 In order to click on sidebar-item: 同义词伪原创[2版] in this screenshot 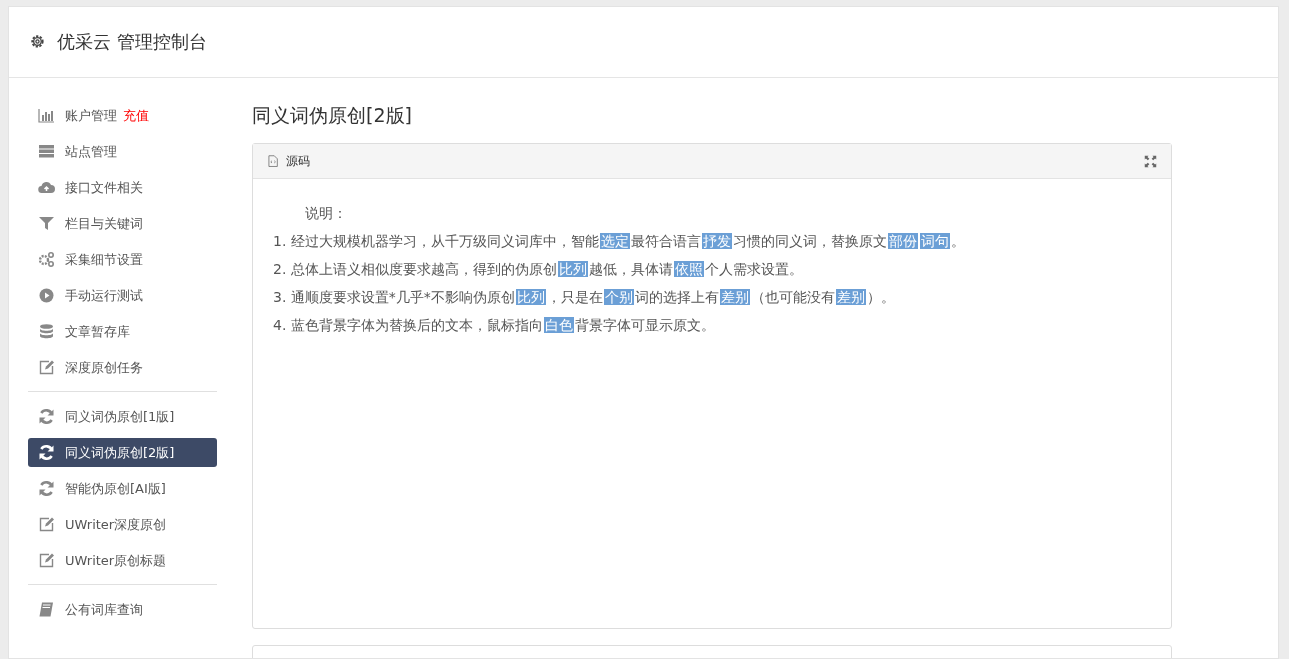, I will do `click(122, 452)`.